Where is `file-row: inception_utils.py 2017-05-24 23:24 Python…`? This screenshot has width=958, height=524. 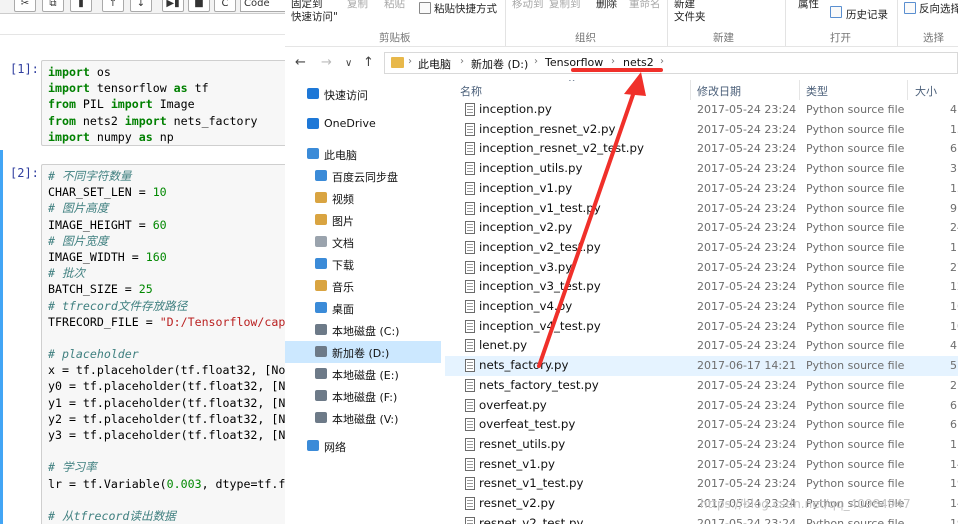
file-row: inception_utils.py 2017-05-24 23:24 Python… is located at coordinates (701, 169).